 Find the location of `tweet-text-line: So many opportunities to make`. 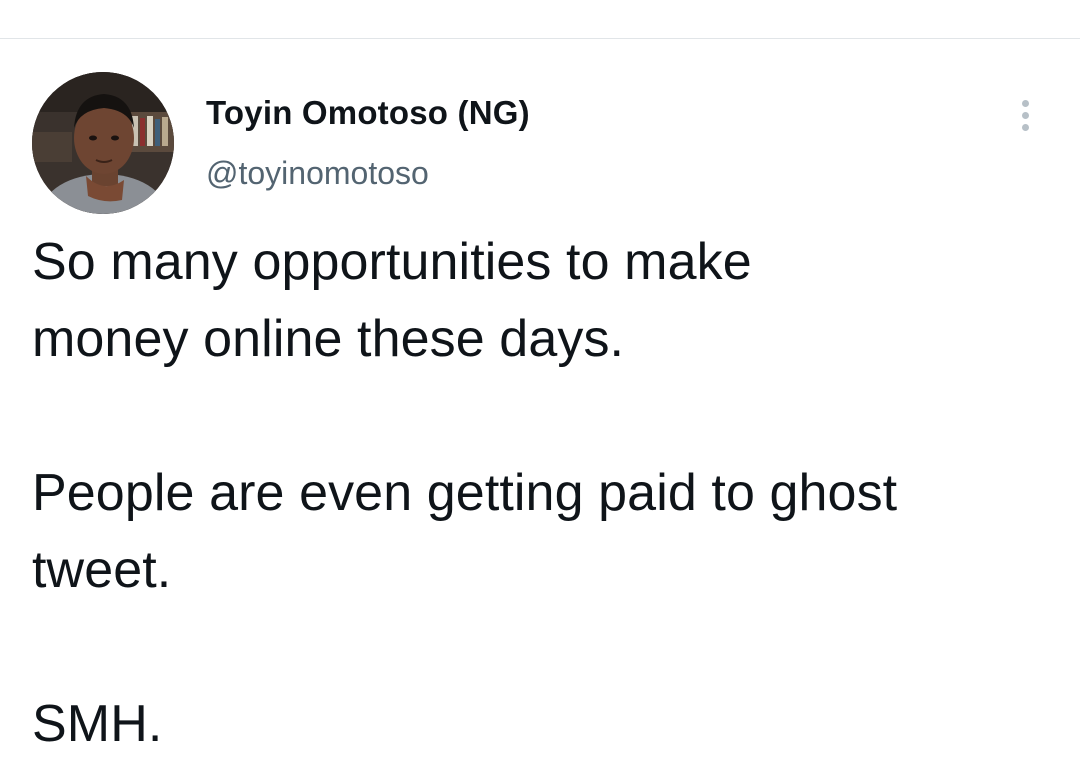

tweet-text-line: So many opportunities to make is located at coordinates (392, 262).